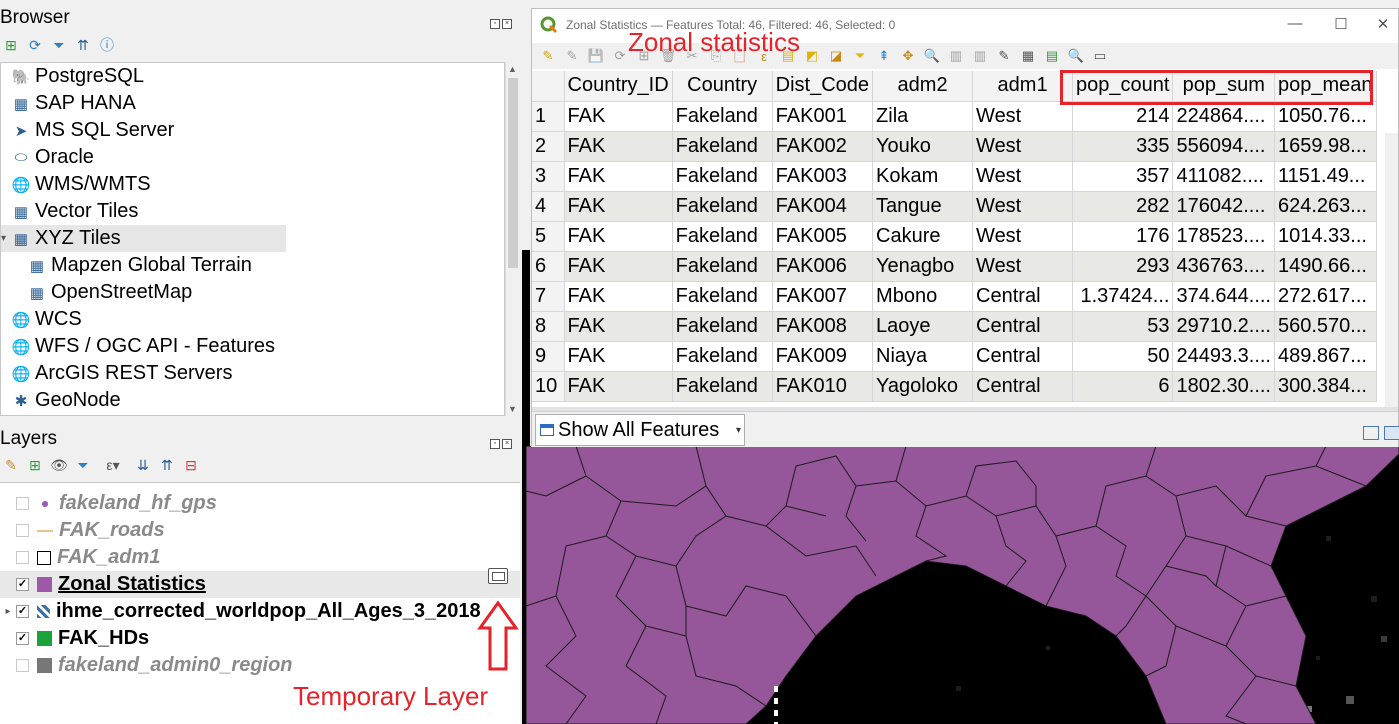 The width and height of the screenshot is (1399, 724). I want to click on maximize-button: ☐, so click(1341, 24).